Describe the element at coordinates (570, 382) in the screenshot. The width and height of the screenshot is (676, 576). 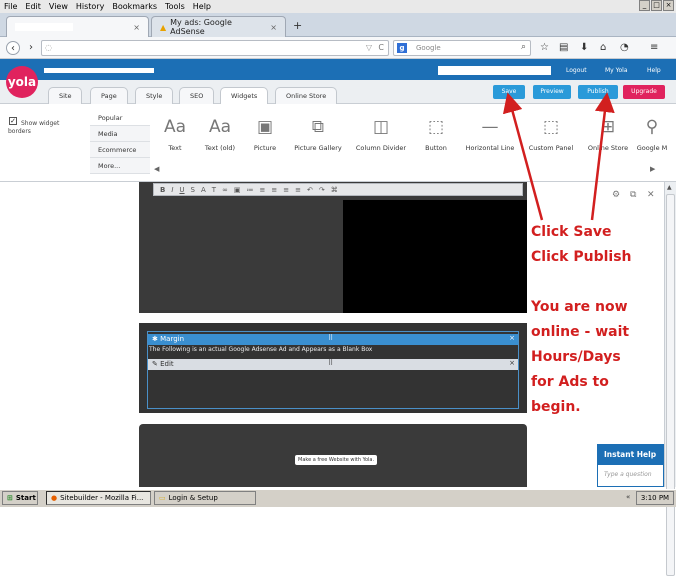
I see `annotation-line-6: for Ads to` at that location.